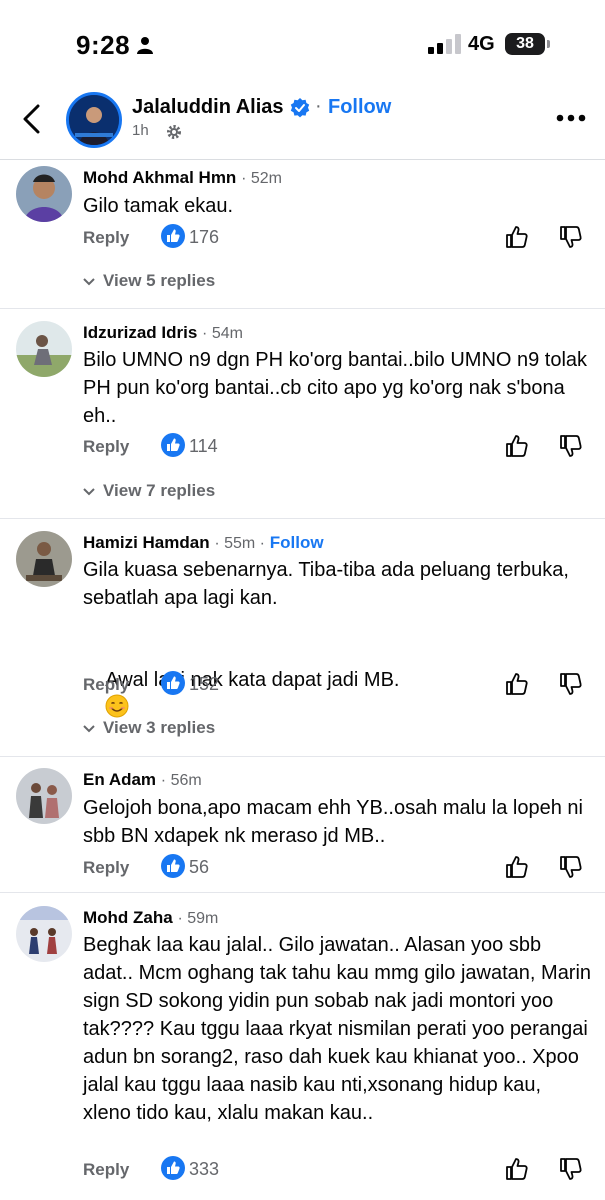 This screenshot has height=1200, width=605. What do you see at coordinates (204, 237) in the screenshot?
I see `like-count: 176` at bounding box center [204, 237].